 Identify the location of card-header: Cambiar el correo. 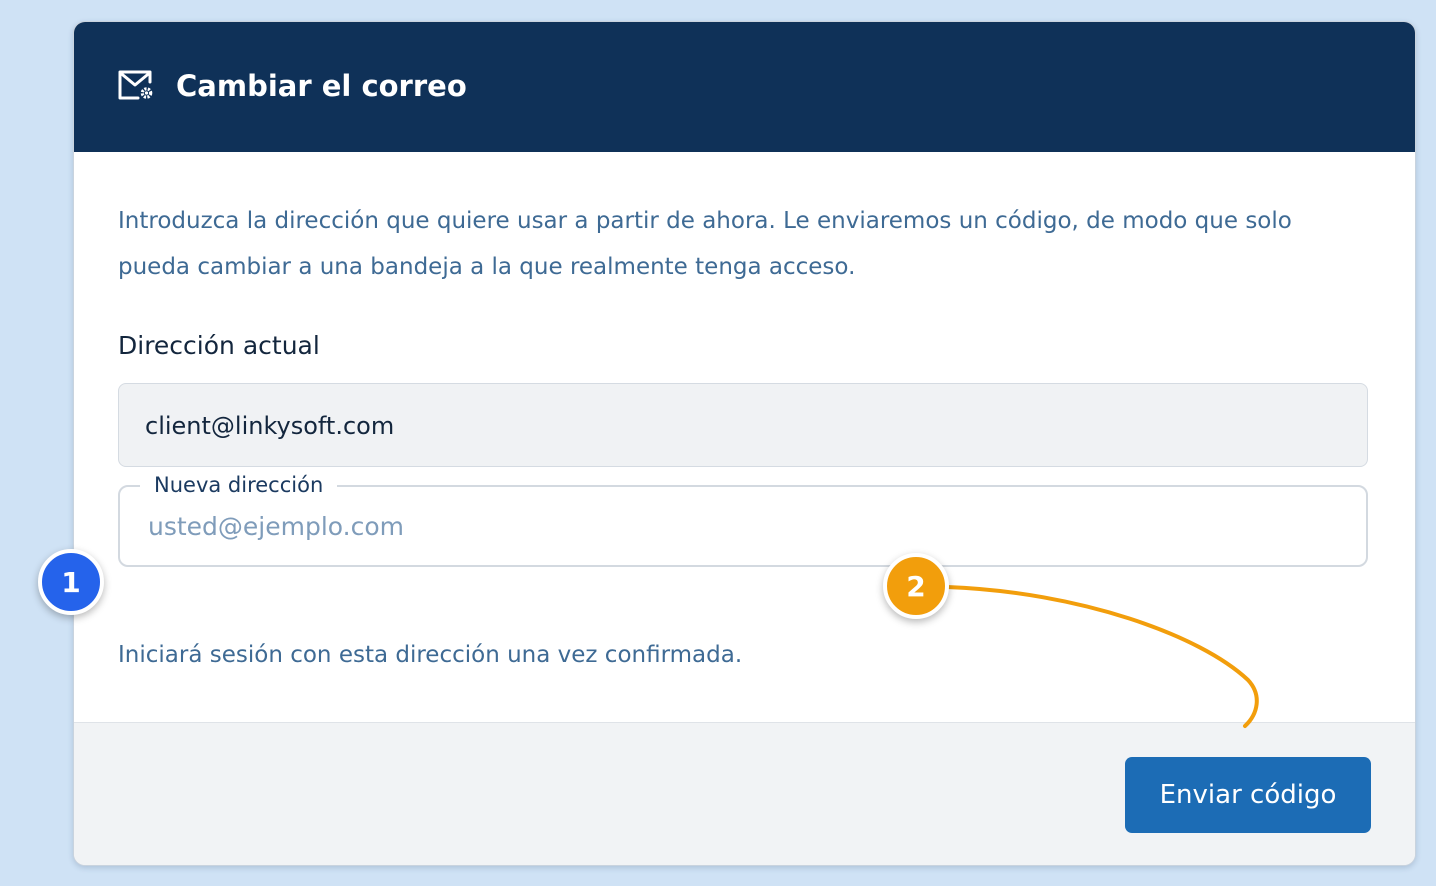
(744, 87).